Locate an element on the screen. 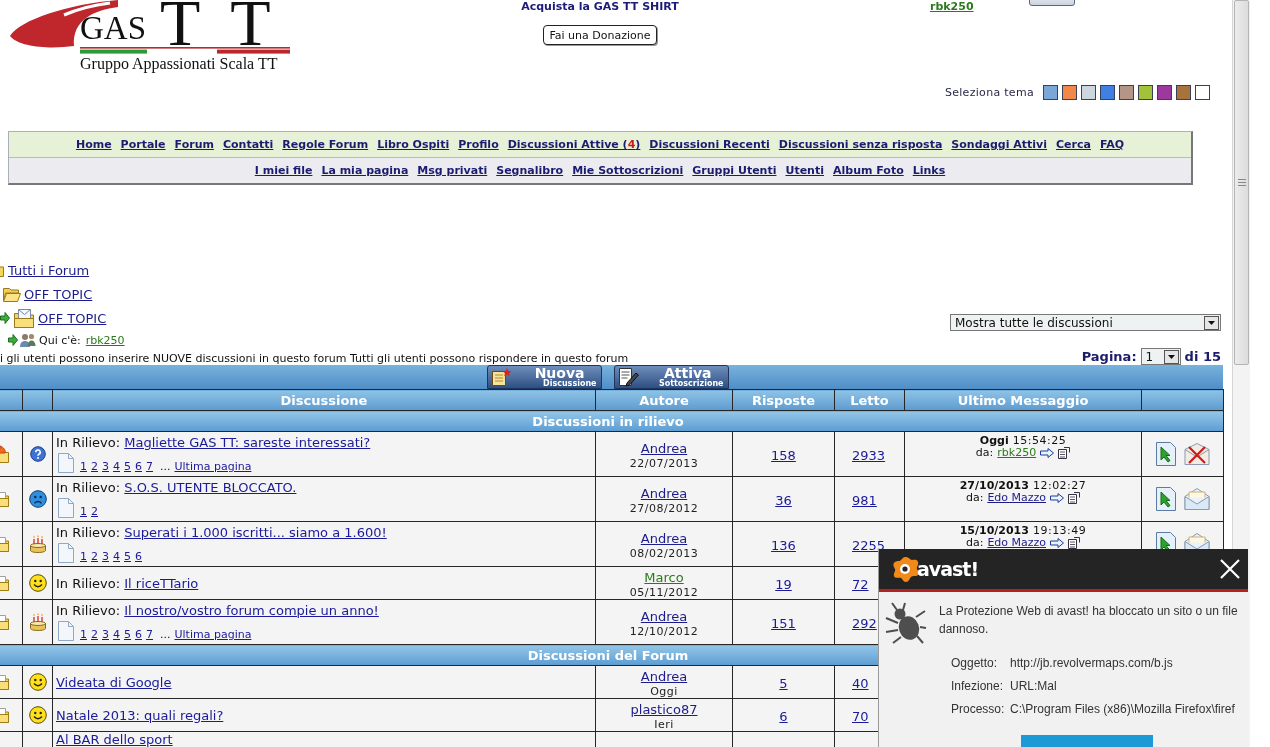  nav-link: La mia pagina is located at coordinates (365, 170).